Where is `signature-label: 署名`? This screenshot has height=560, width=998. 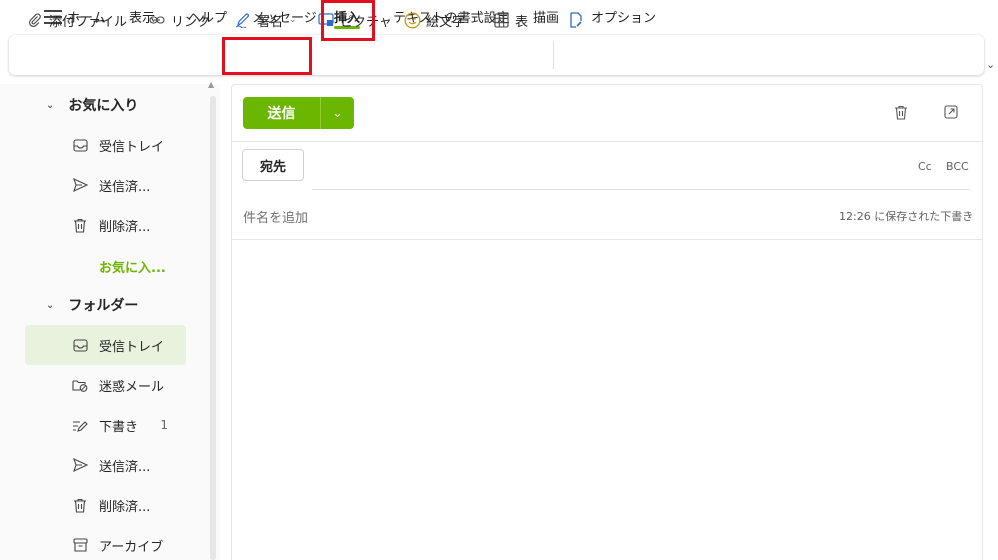
signature-label: 署名 is located at coordinates (270, 22).